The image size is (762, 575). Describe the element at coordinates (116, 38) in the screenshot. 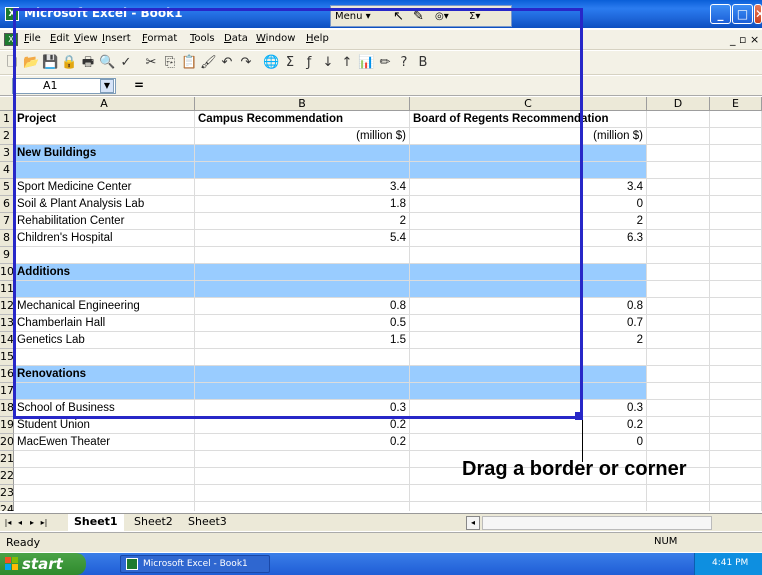

I see `menu-insert: Insert` at that location.